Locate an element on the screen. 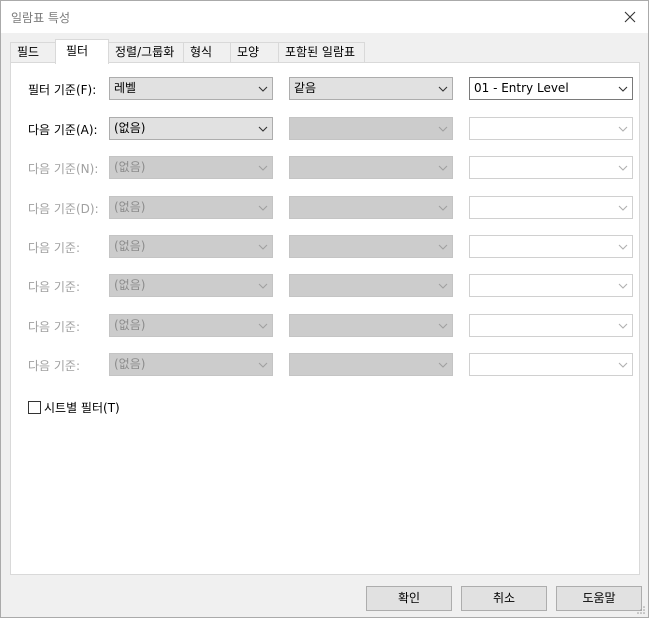 The image size is (649, 618). cancel-button: 취소 is located at coordinates (504, 598).